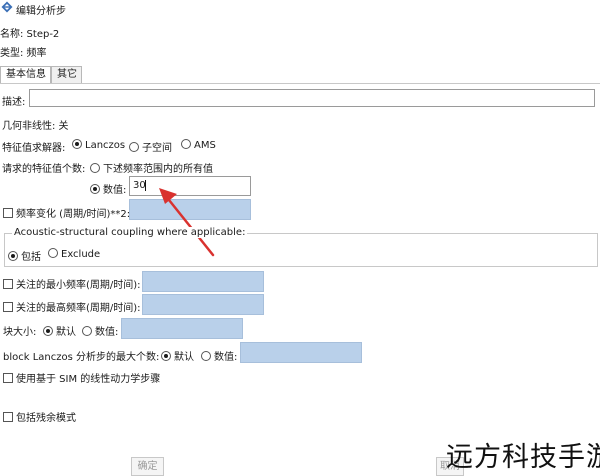 The width and height of the screenshot is (600, 476). I want to click on block-lanczos-default-radio: 默认, so click(177, 355).